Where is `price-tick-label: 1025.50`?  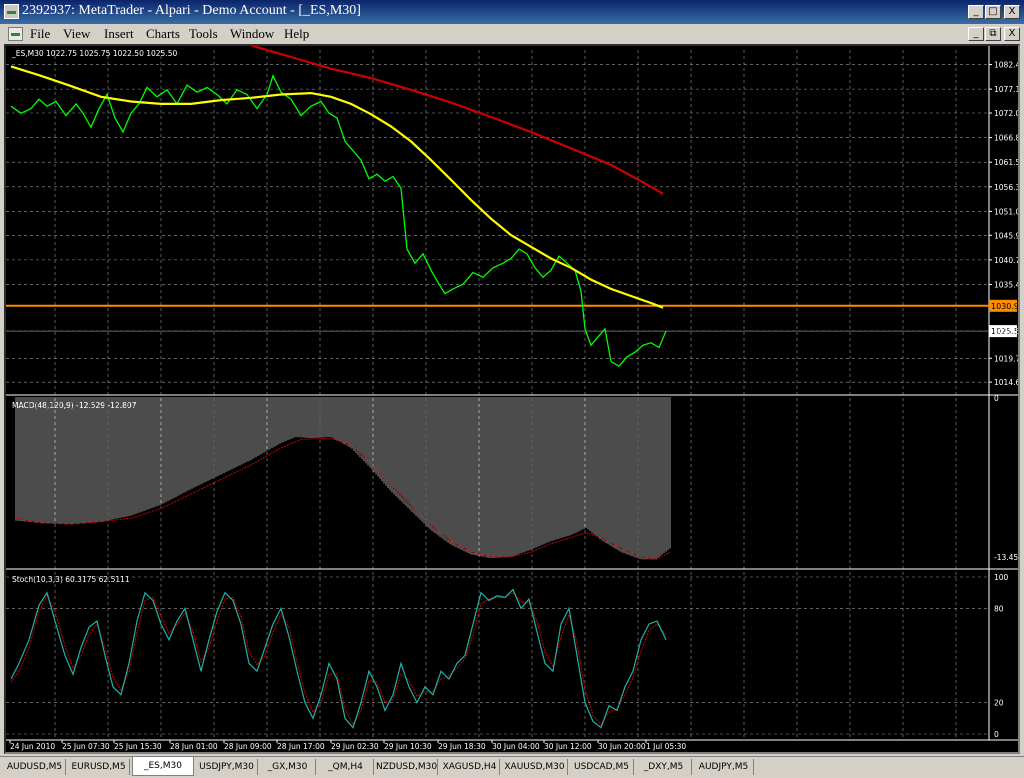
price-tick-label: 1025.50 is located at coordinates (1006, 331).